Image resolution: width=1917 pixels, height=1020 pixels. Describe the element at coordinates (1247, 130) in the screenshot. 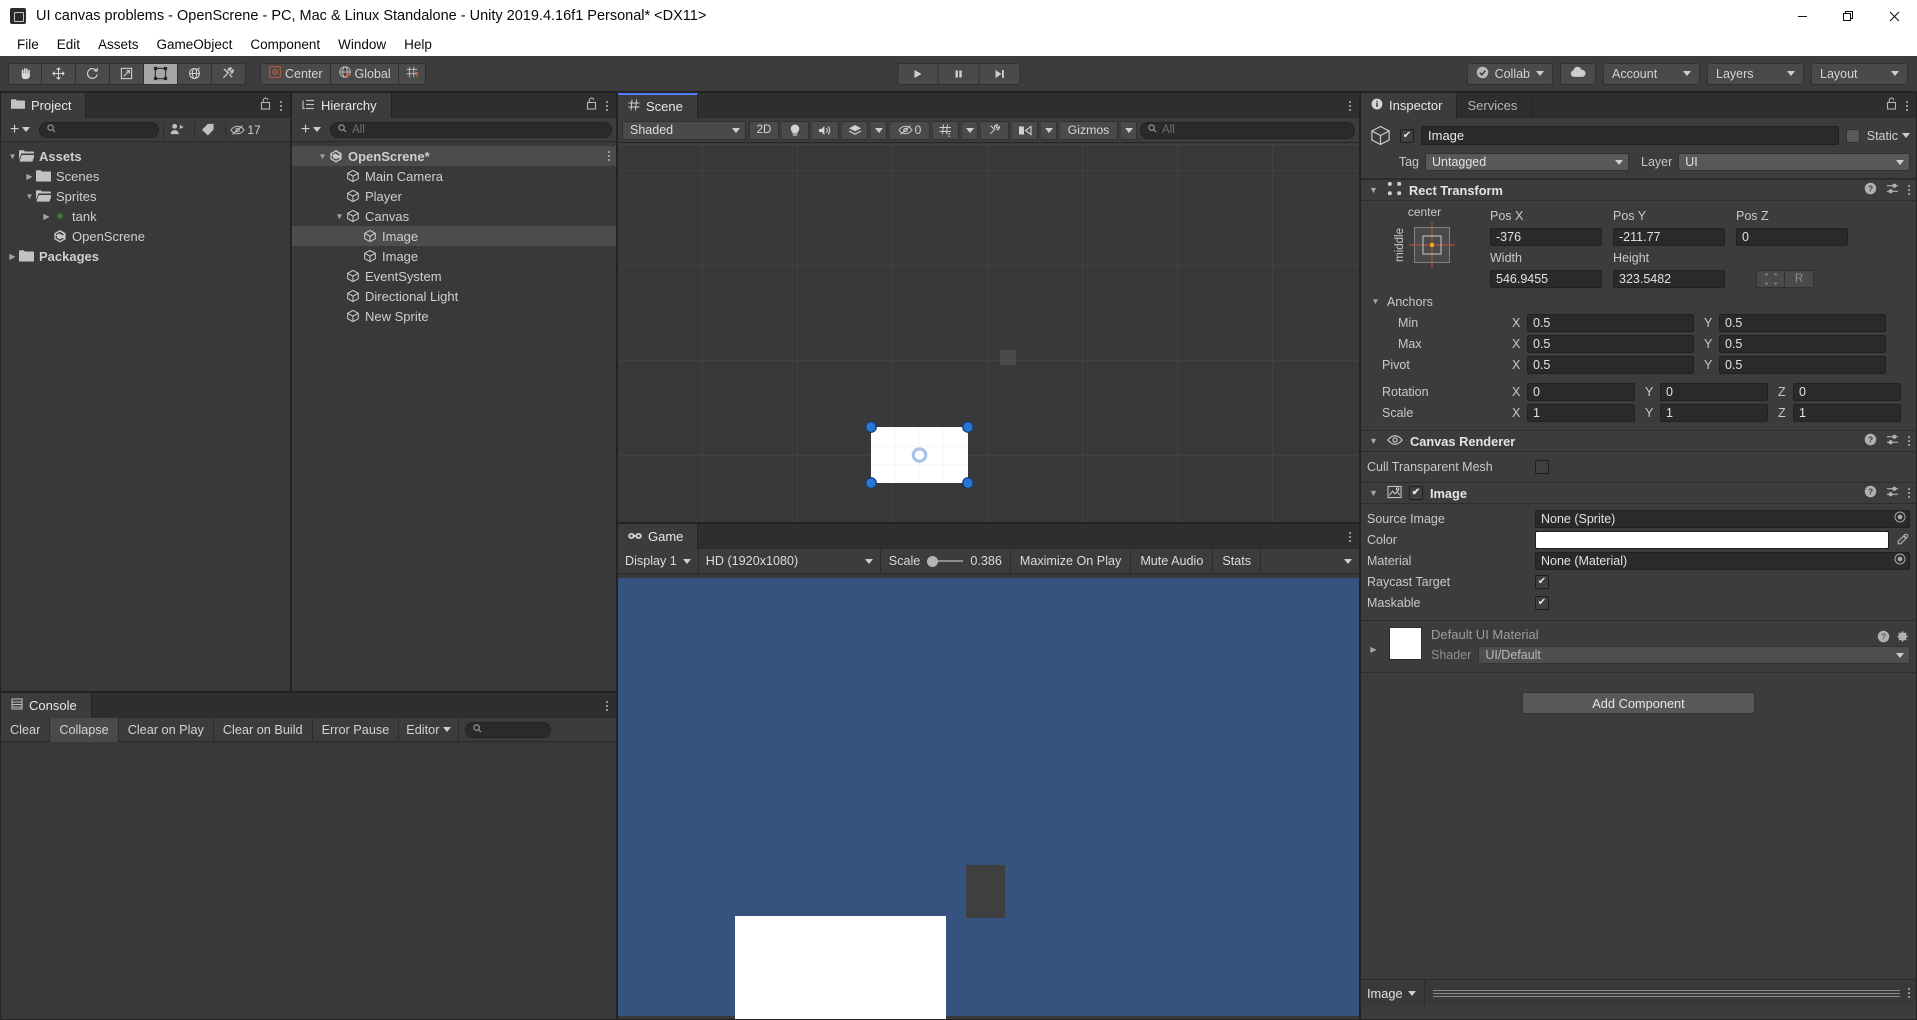

I see `scene-search-input: All` at that location.